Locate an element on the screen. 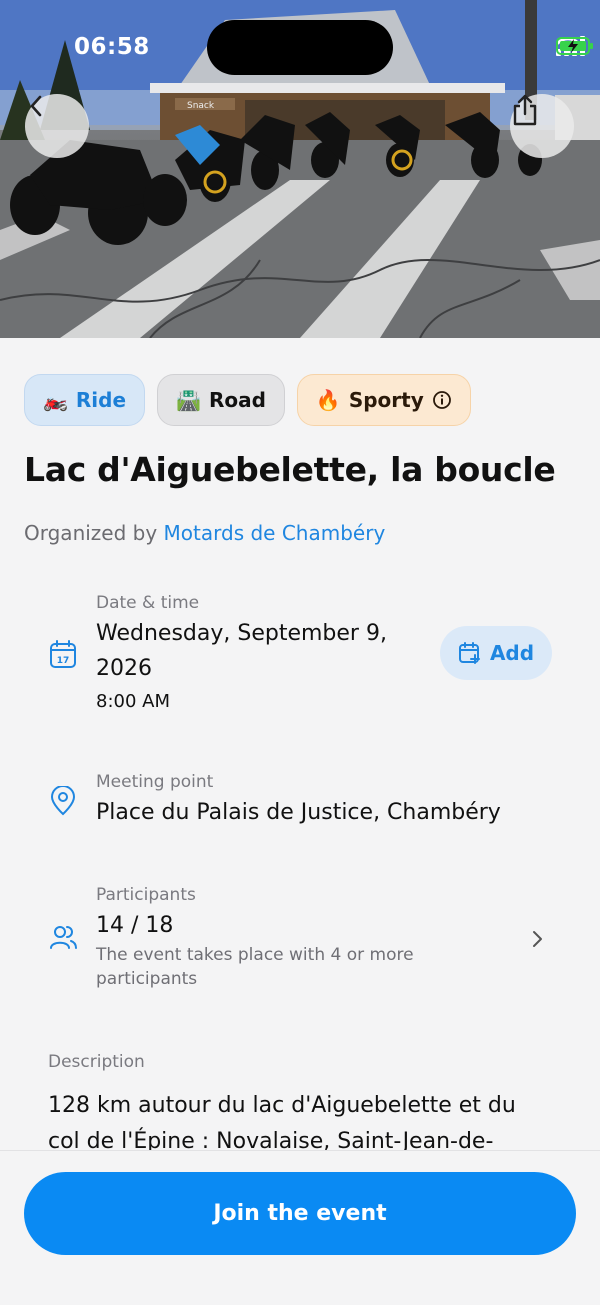 The image size is (600, 1305). tag-road: 🛣️ Road is located at coordinates (221, 400).